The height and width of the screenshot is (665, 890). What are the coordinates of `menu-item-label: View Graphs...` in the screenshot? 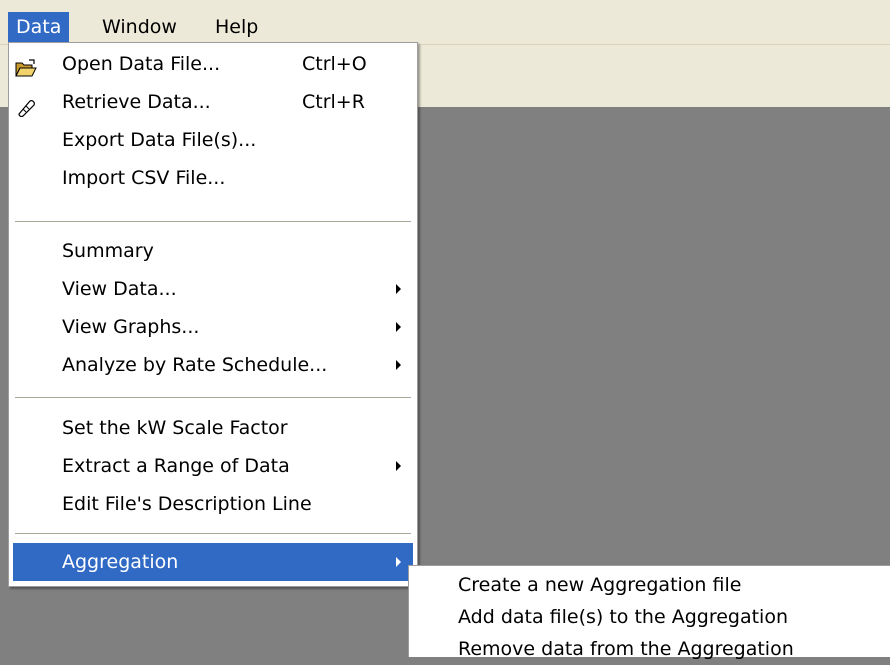 It's located at (131, 327).